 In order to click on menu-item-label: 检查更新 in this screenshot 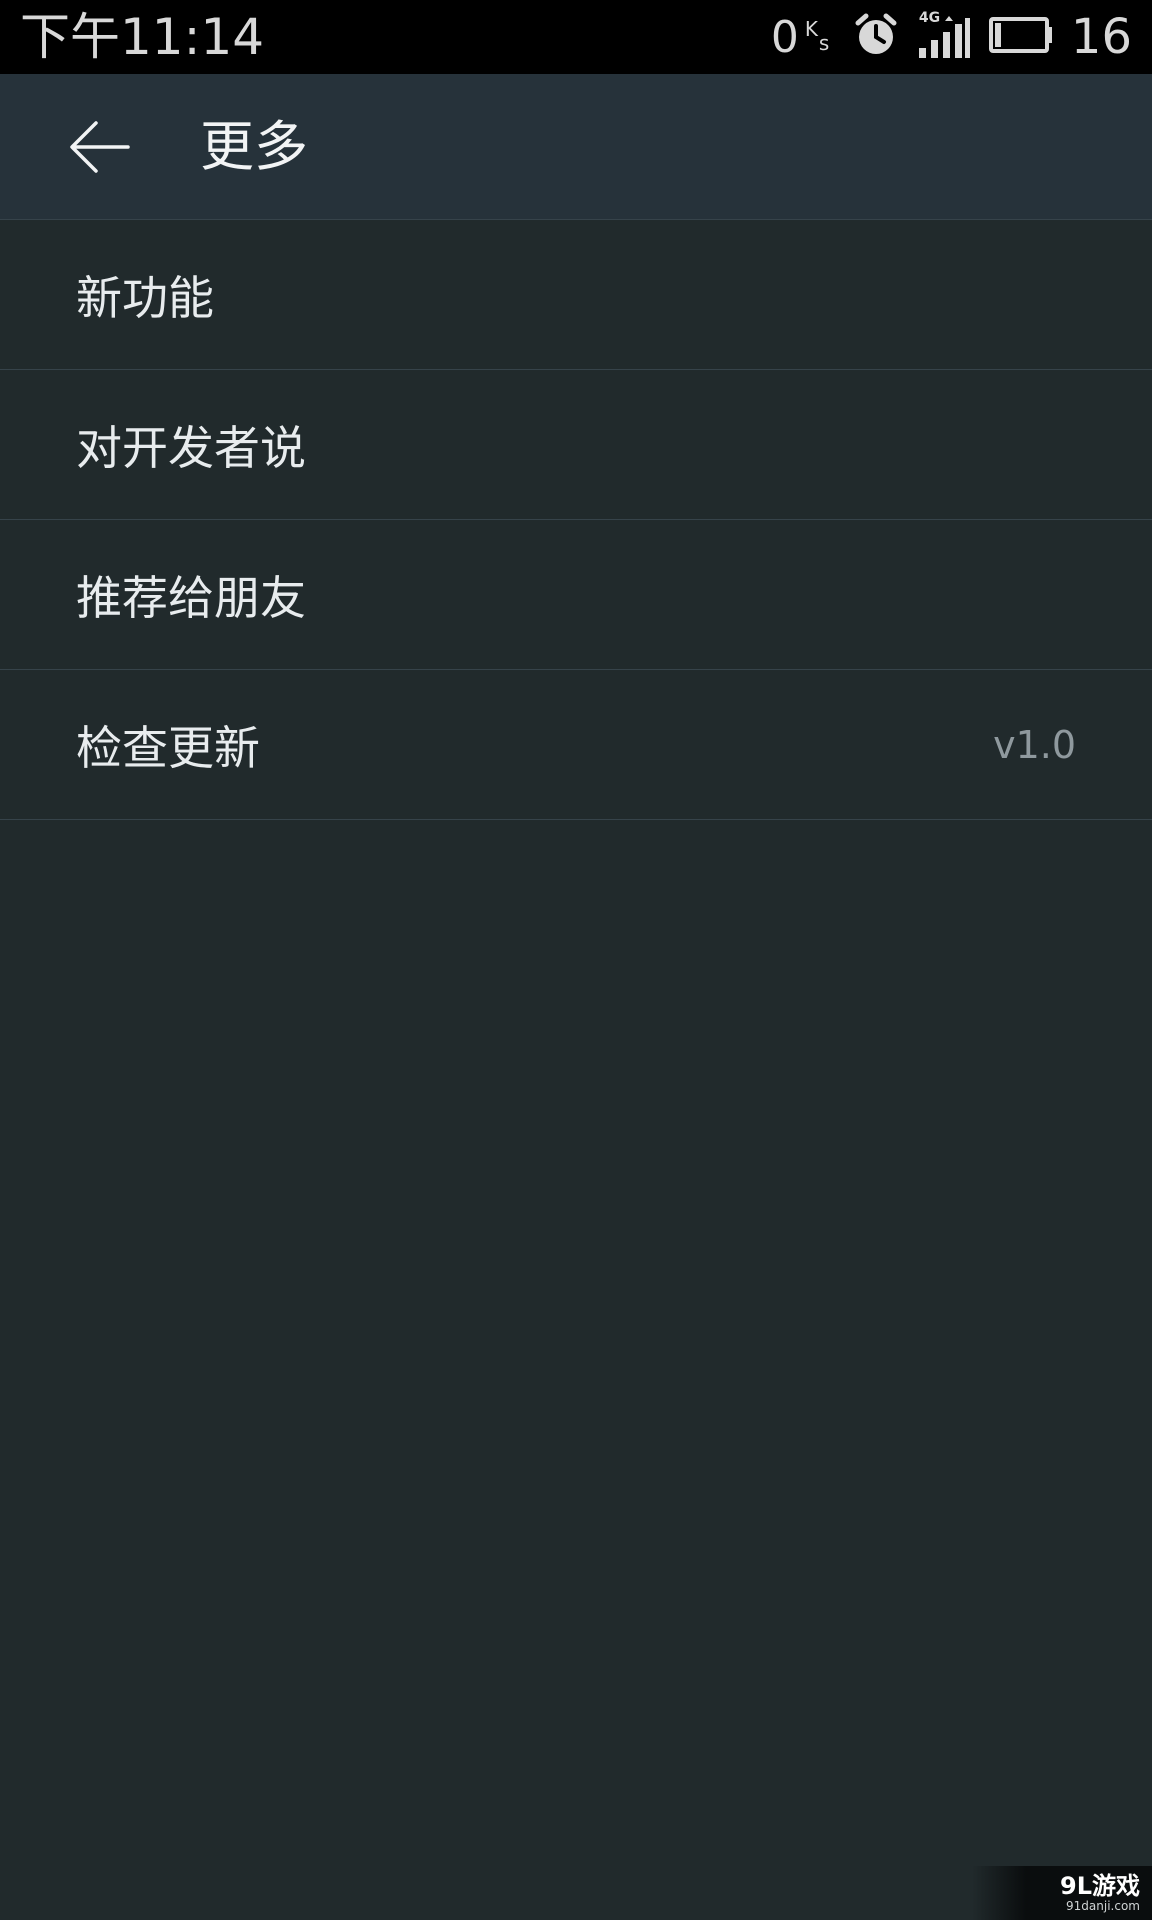, I will do `click(168, 747)`.